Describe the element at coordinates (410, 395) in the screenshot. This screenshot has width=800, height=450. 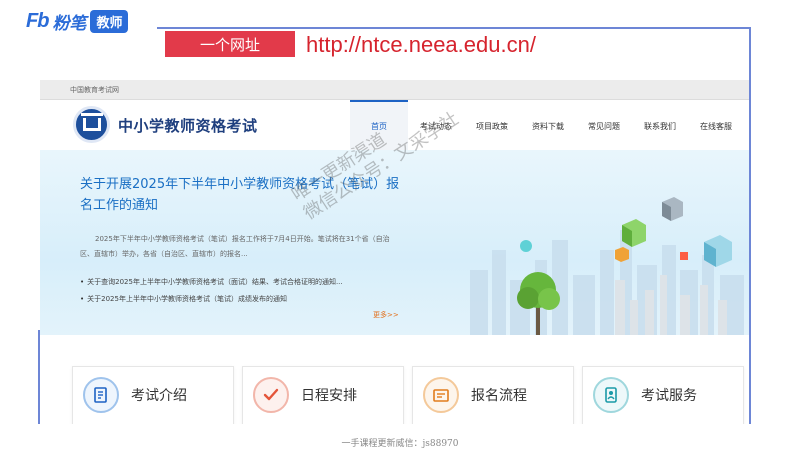
I see `service-cards: 考试介绍 日程安排 报名流程 考试服务` at that location.